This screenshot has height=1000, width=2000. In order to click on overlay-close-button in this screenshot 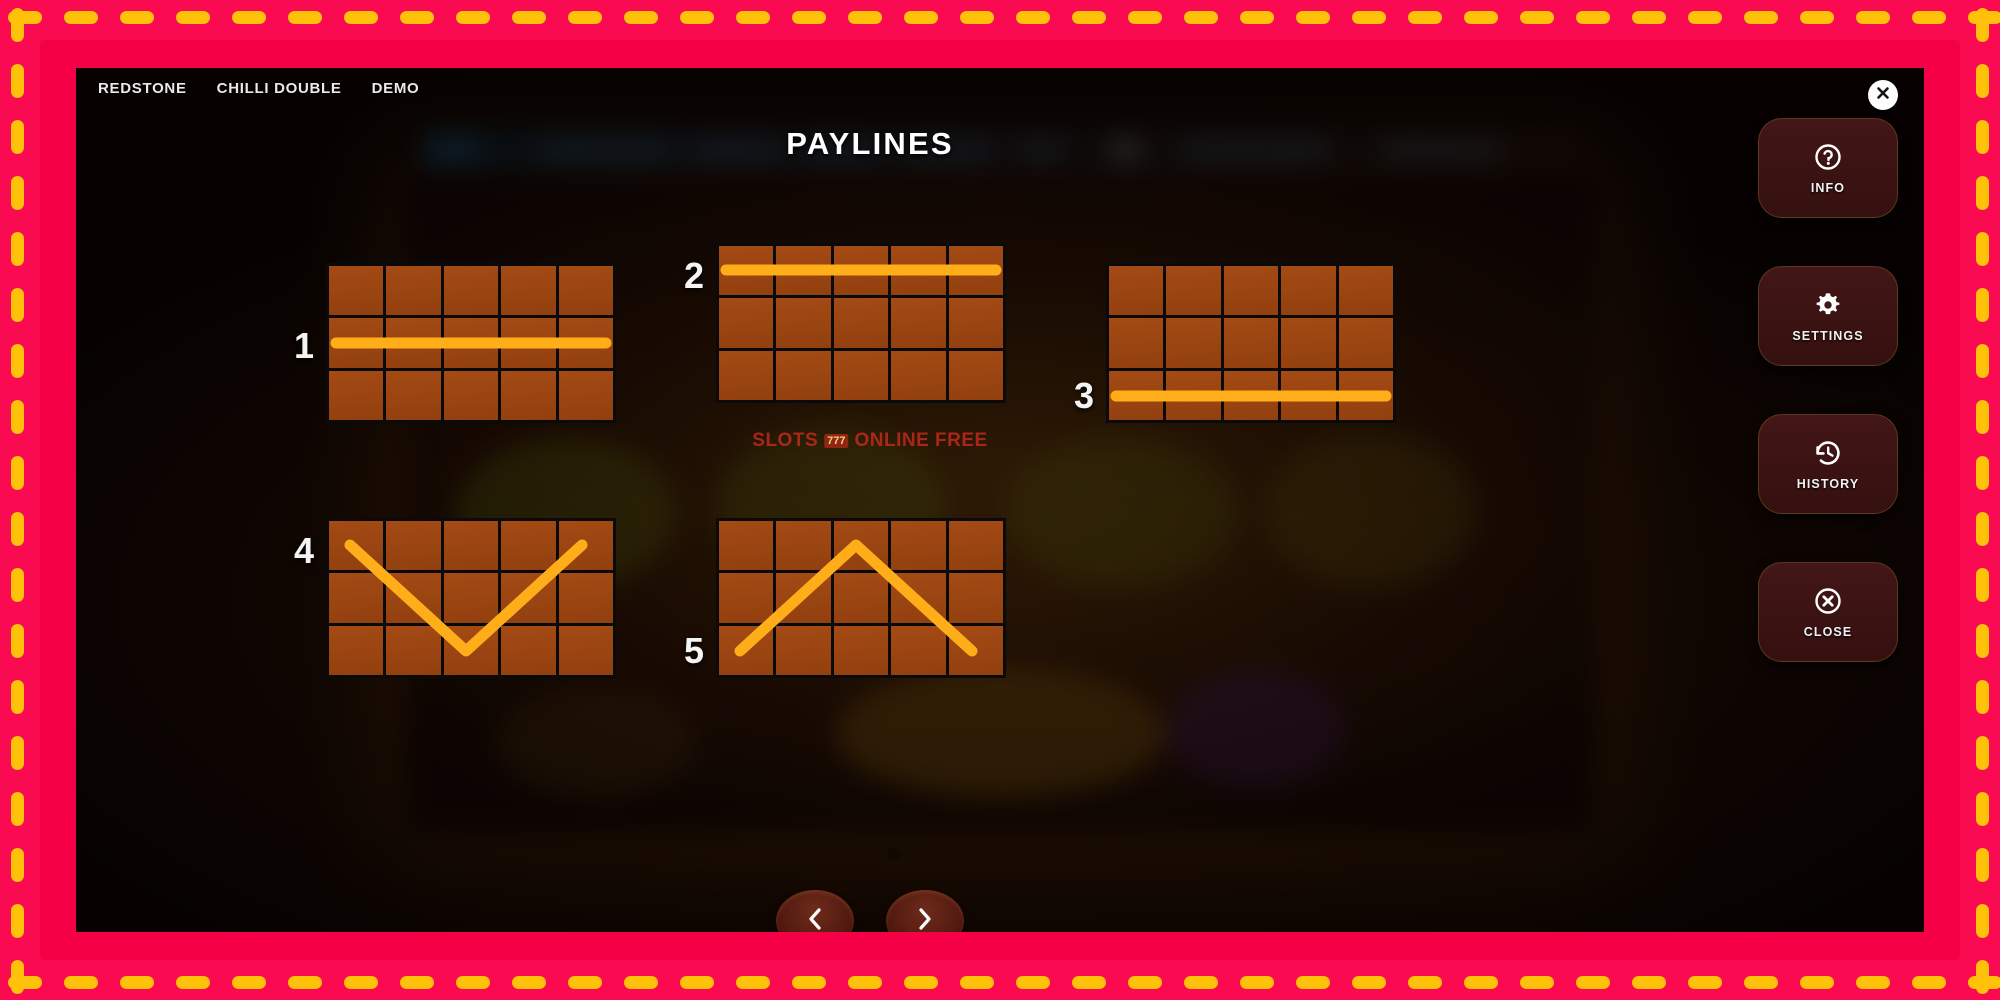, I will do `click(1883, 95)`.